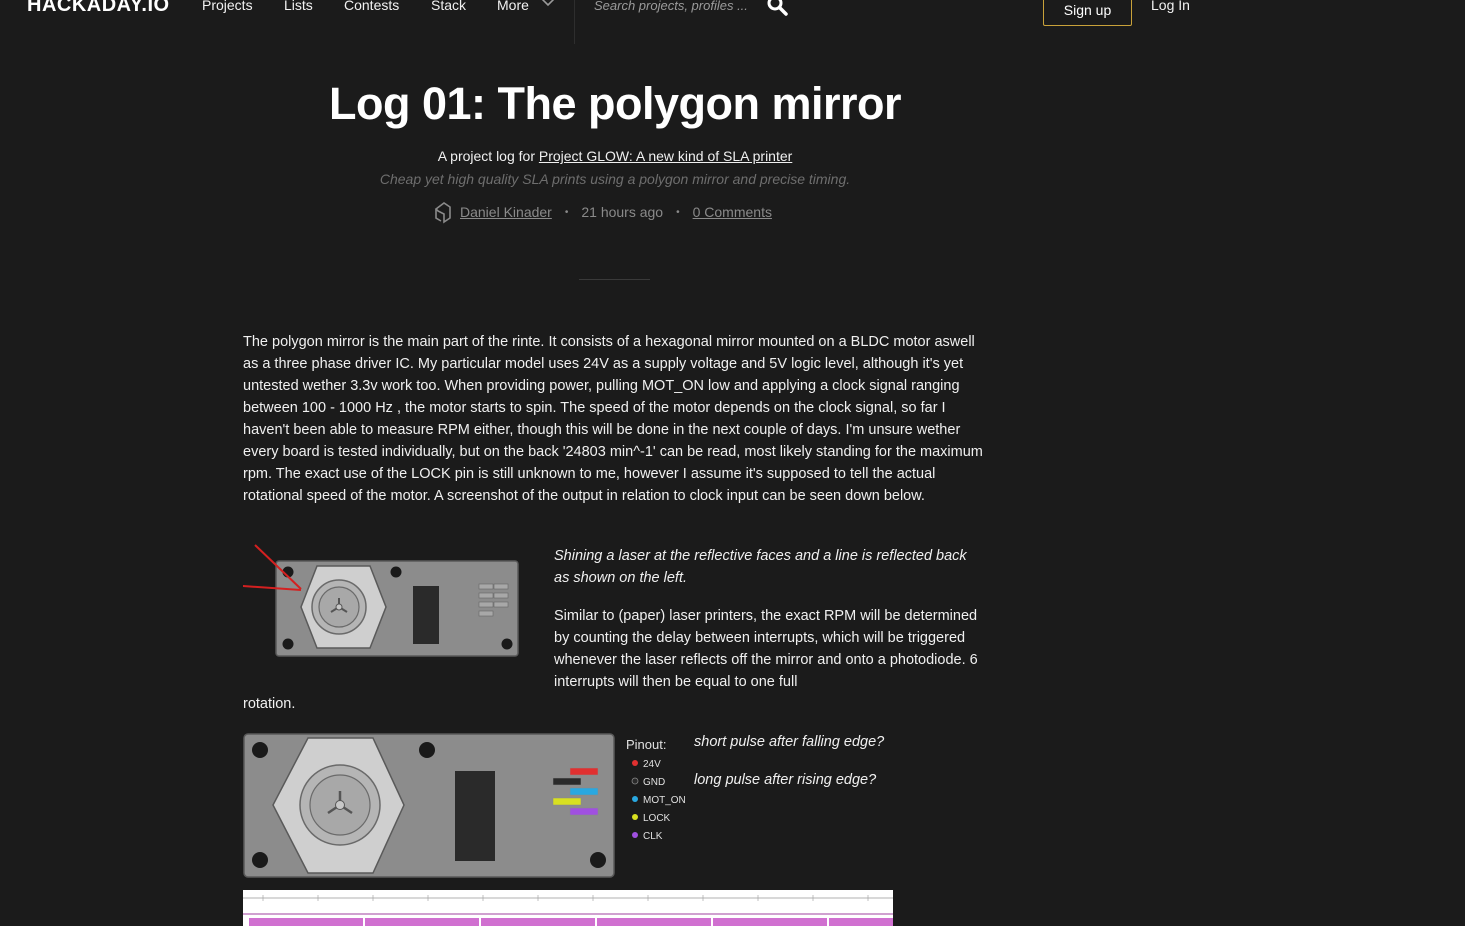 Image resolution: width=1465 pixels, height=926 pixels. What do you see at coordinates (785, 780) in the screenshot?
I see `question-long-pulse: long pulse after rising edge?` at bounding box center [785, 780].